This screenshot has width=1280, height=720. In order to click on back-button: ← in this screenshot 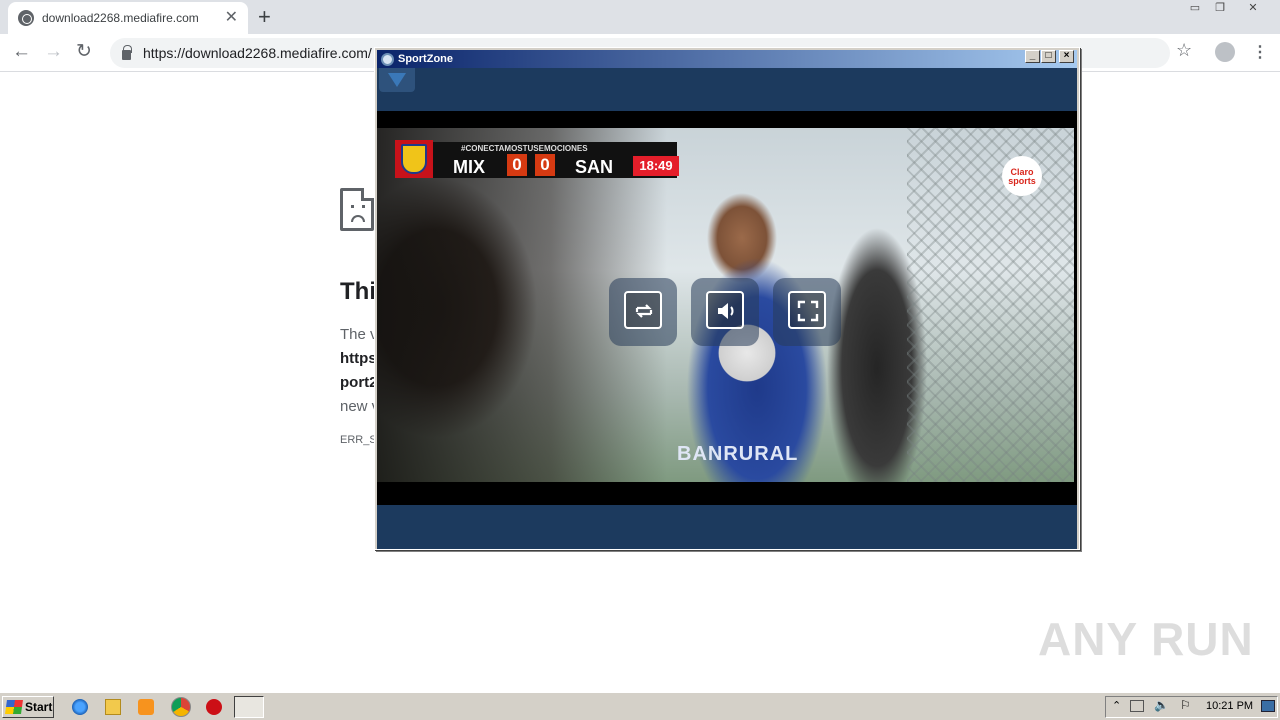, I will do `click(21, 52)`.